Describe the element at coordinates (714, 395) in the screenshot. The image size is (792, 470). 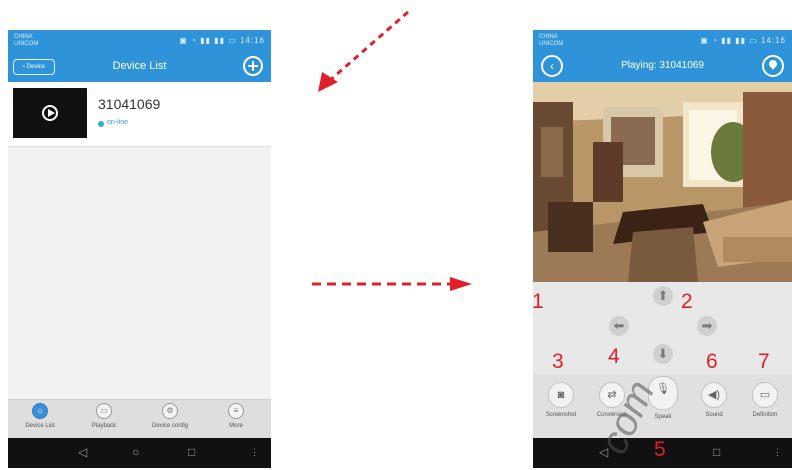
I see `speaker-icon: ◀)` at that location.